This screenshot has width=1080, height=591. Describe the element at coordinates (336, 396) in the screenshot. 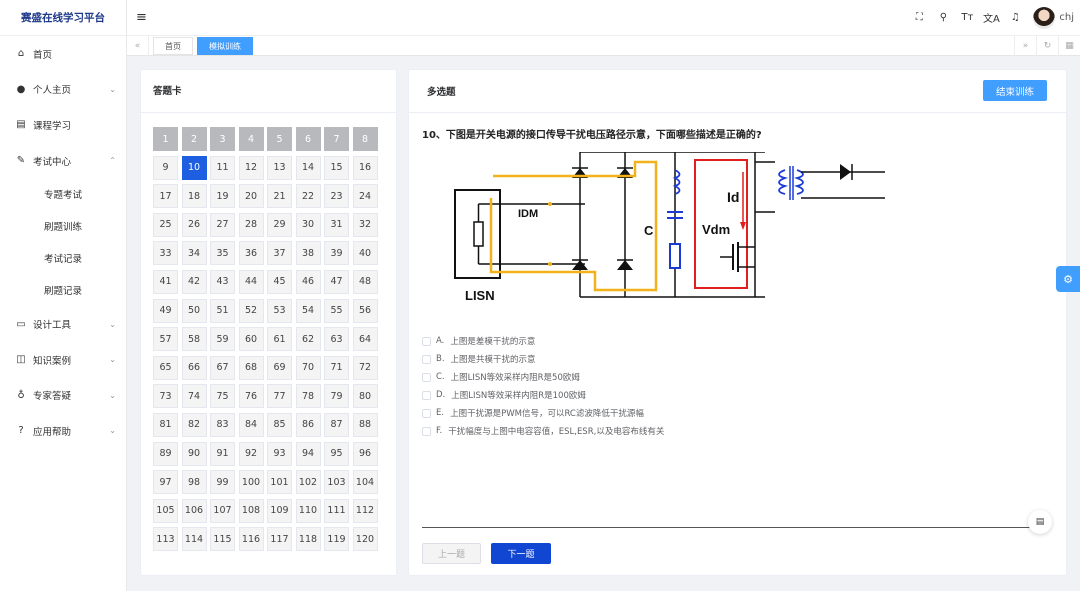

I see `question-number-button: 79` at that location.